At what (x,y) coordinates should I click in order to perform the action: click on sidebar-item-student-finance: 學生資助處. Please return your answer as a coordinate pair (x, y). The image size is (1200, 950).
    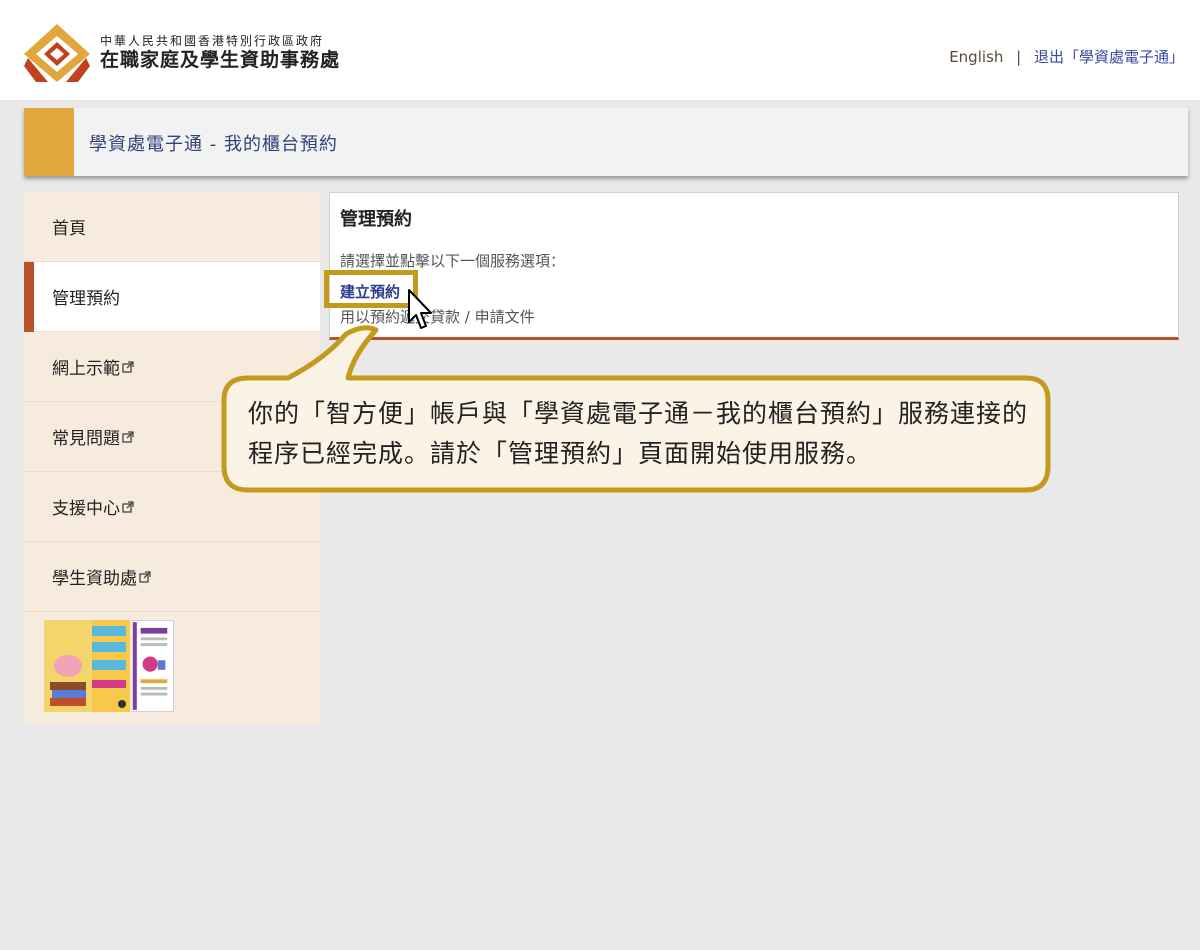
    Looking at the image, I should click on (172, 577).